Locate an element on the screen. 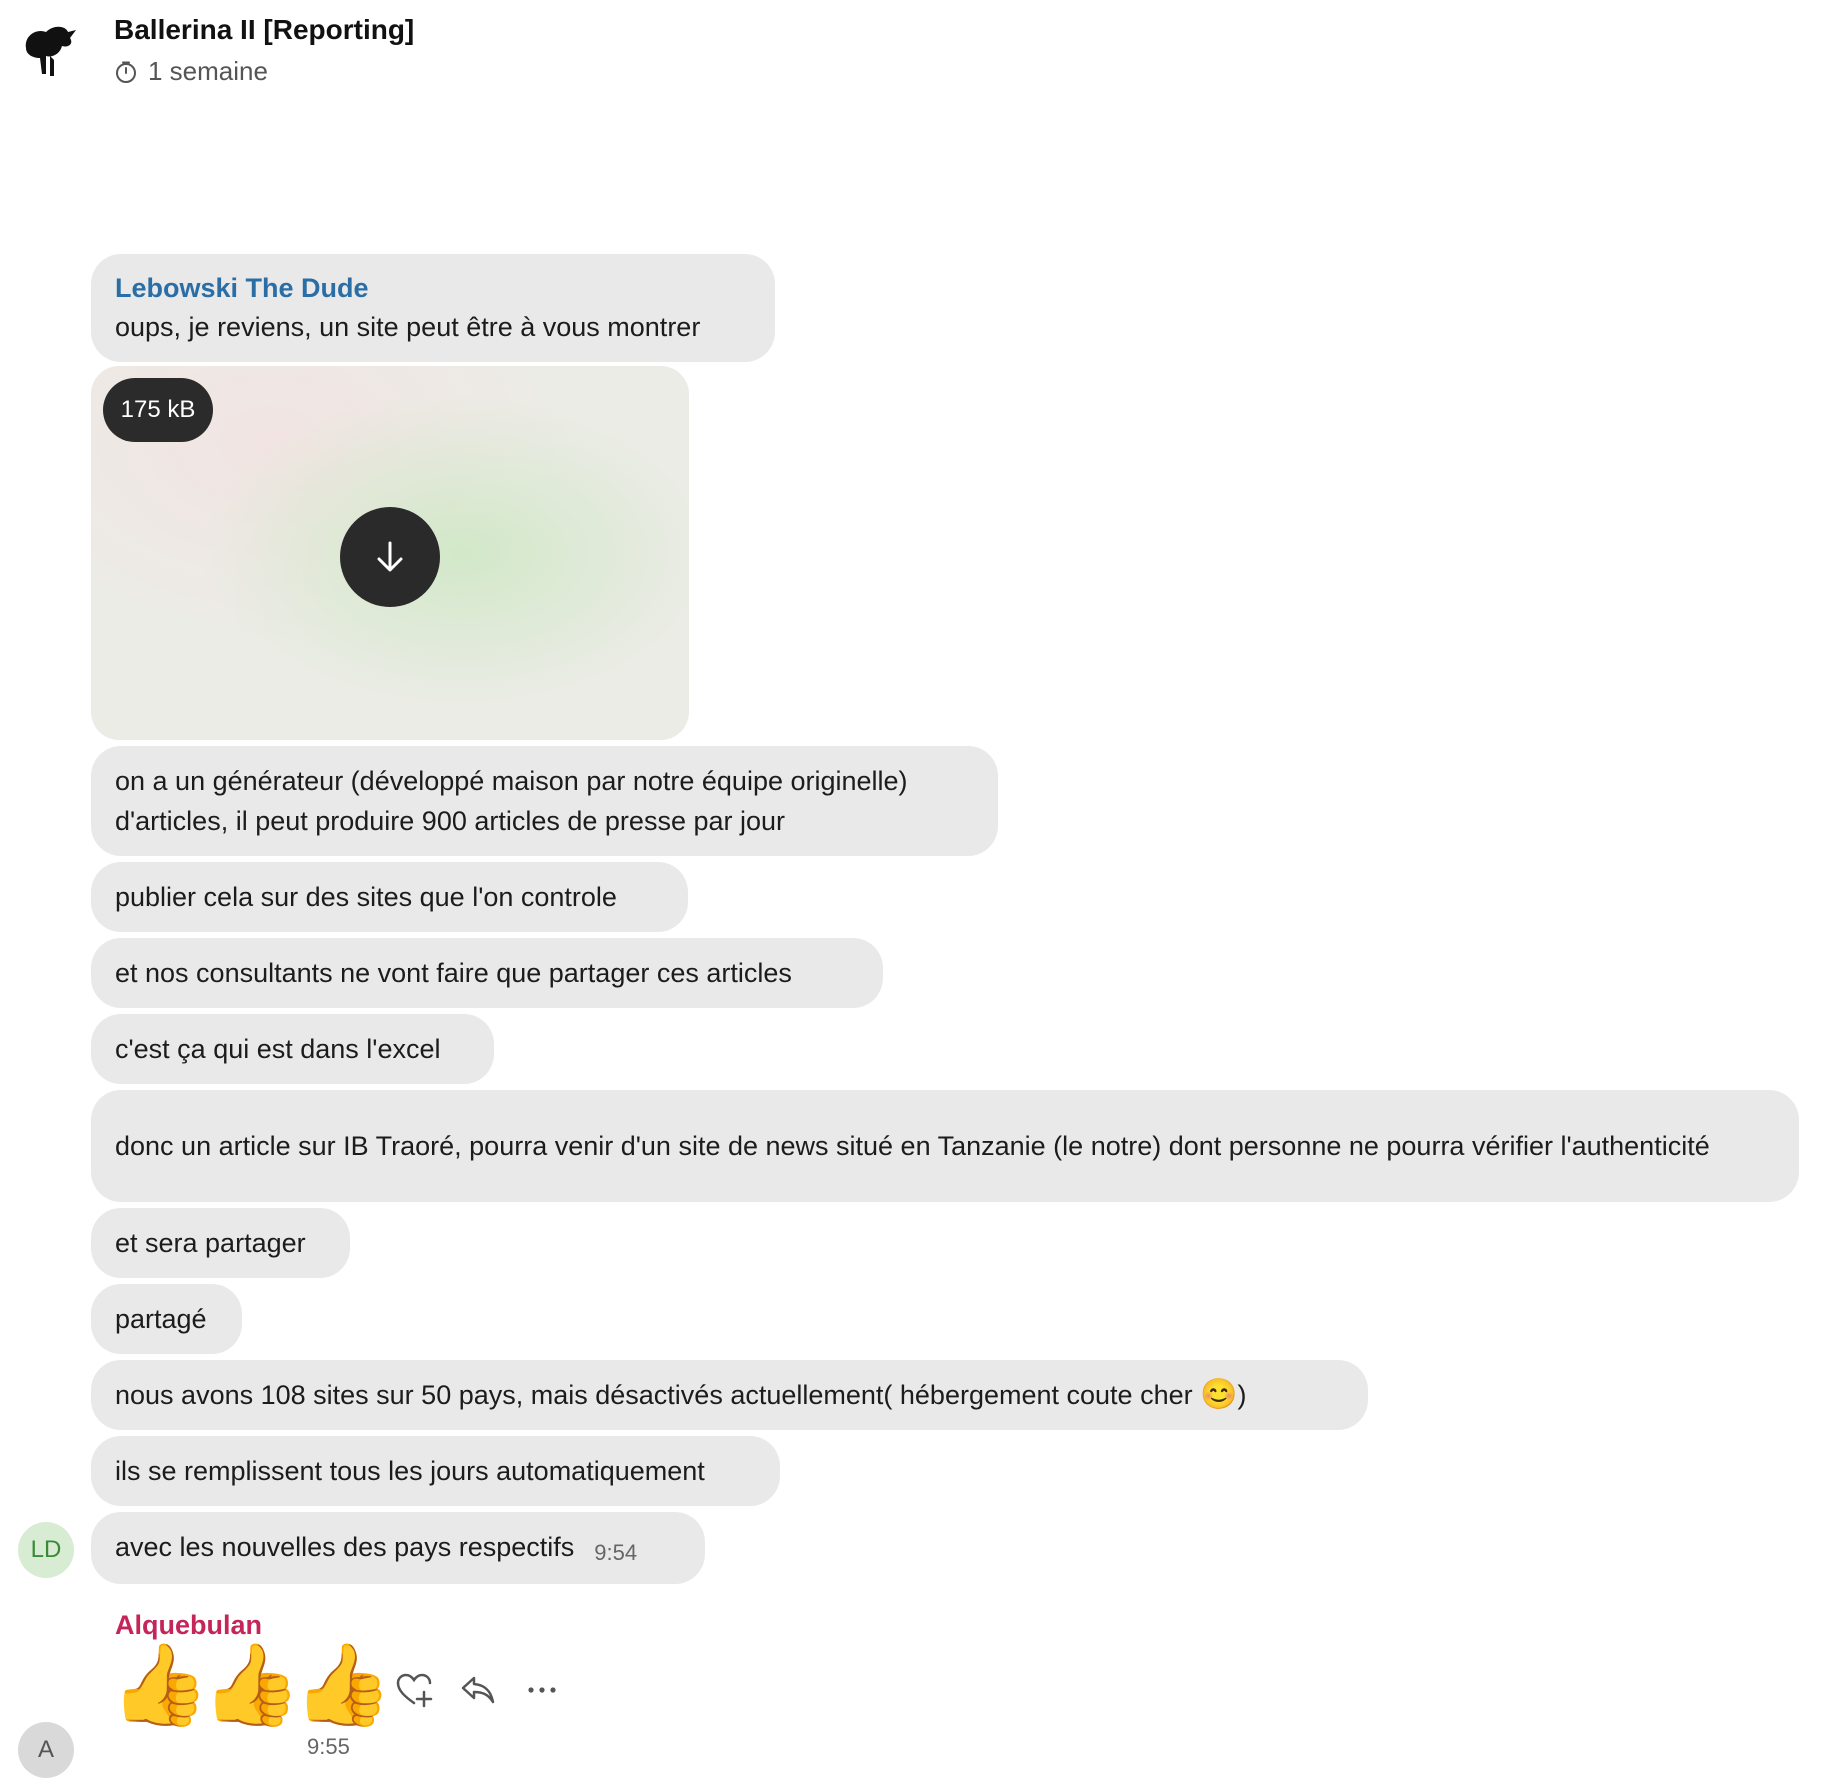 The height and width of the screenshot is (1784, 1846). timer-icon is located at coordinates (126, 72).